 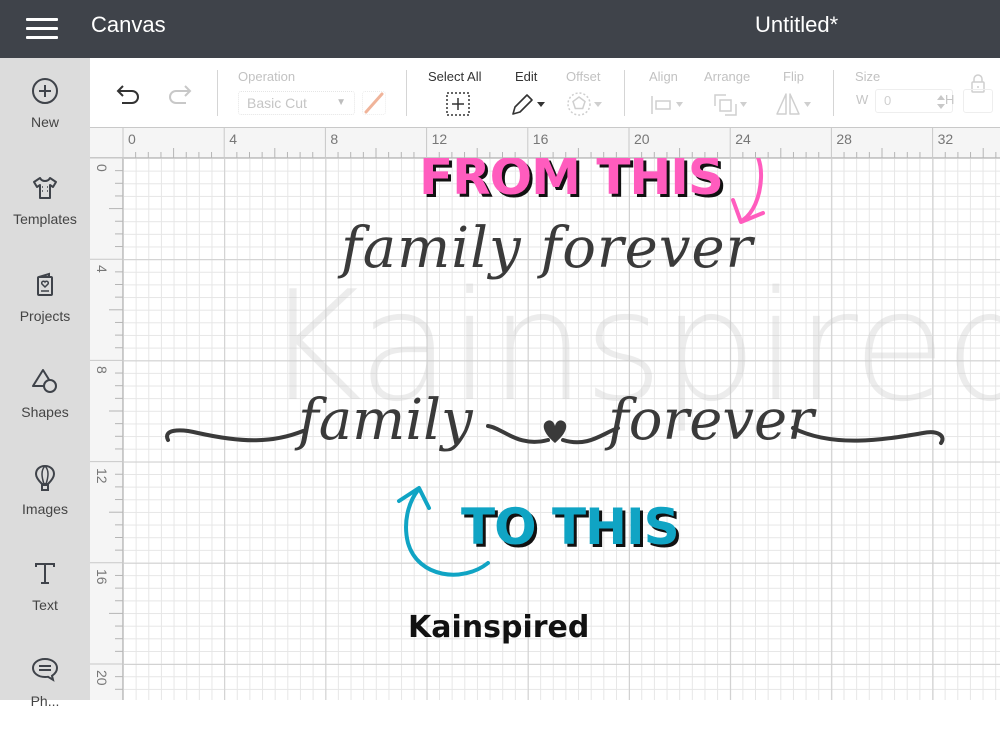 I want to click on align-icon, so click(x=670, y=104).